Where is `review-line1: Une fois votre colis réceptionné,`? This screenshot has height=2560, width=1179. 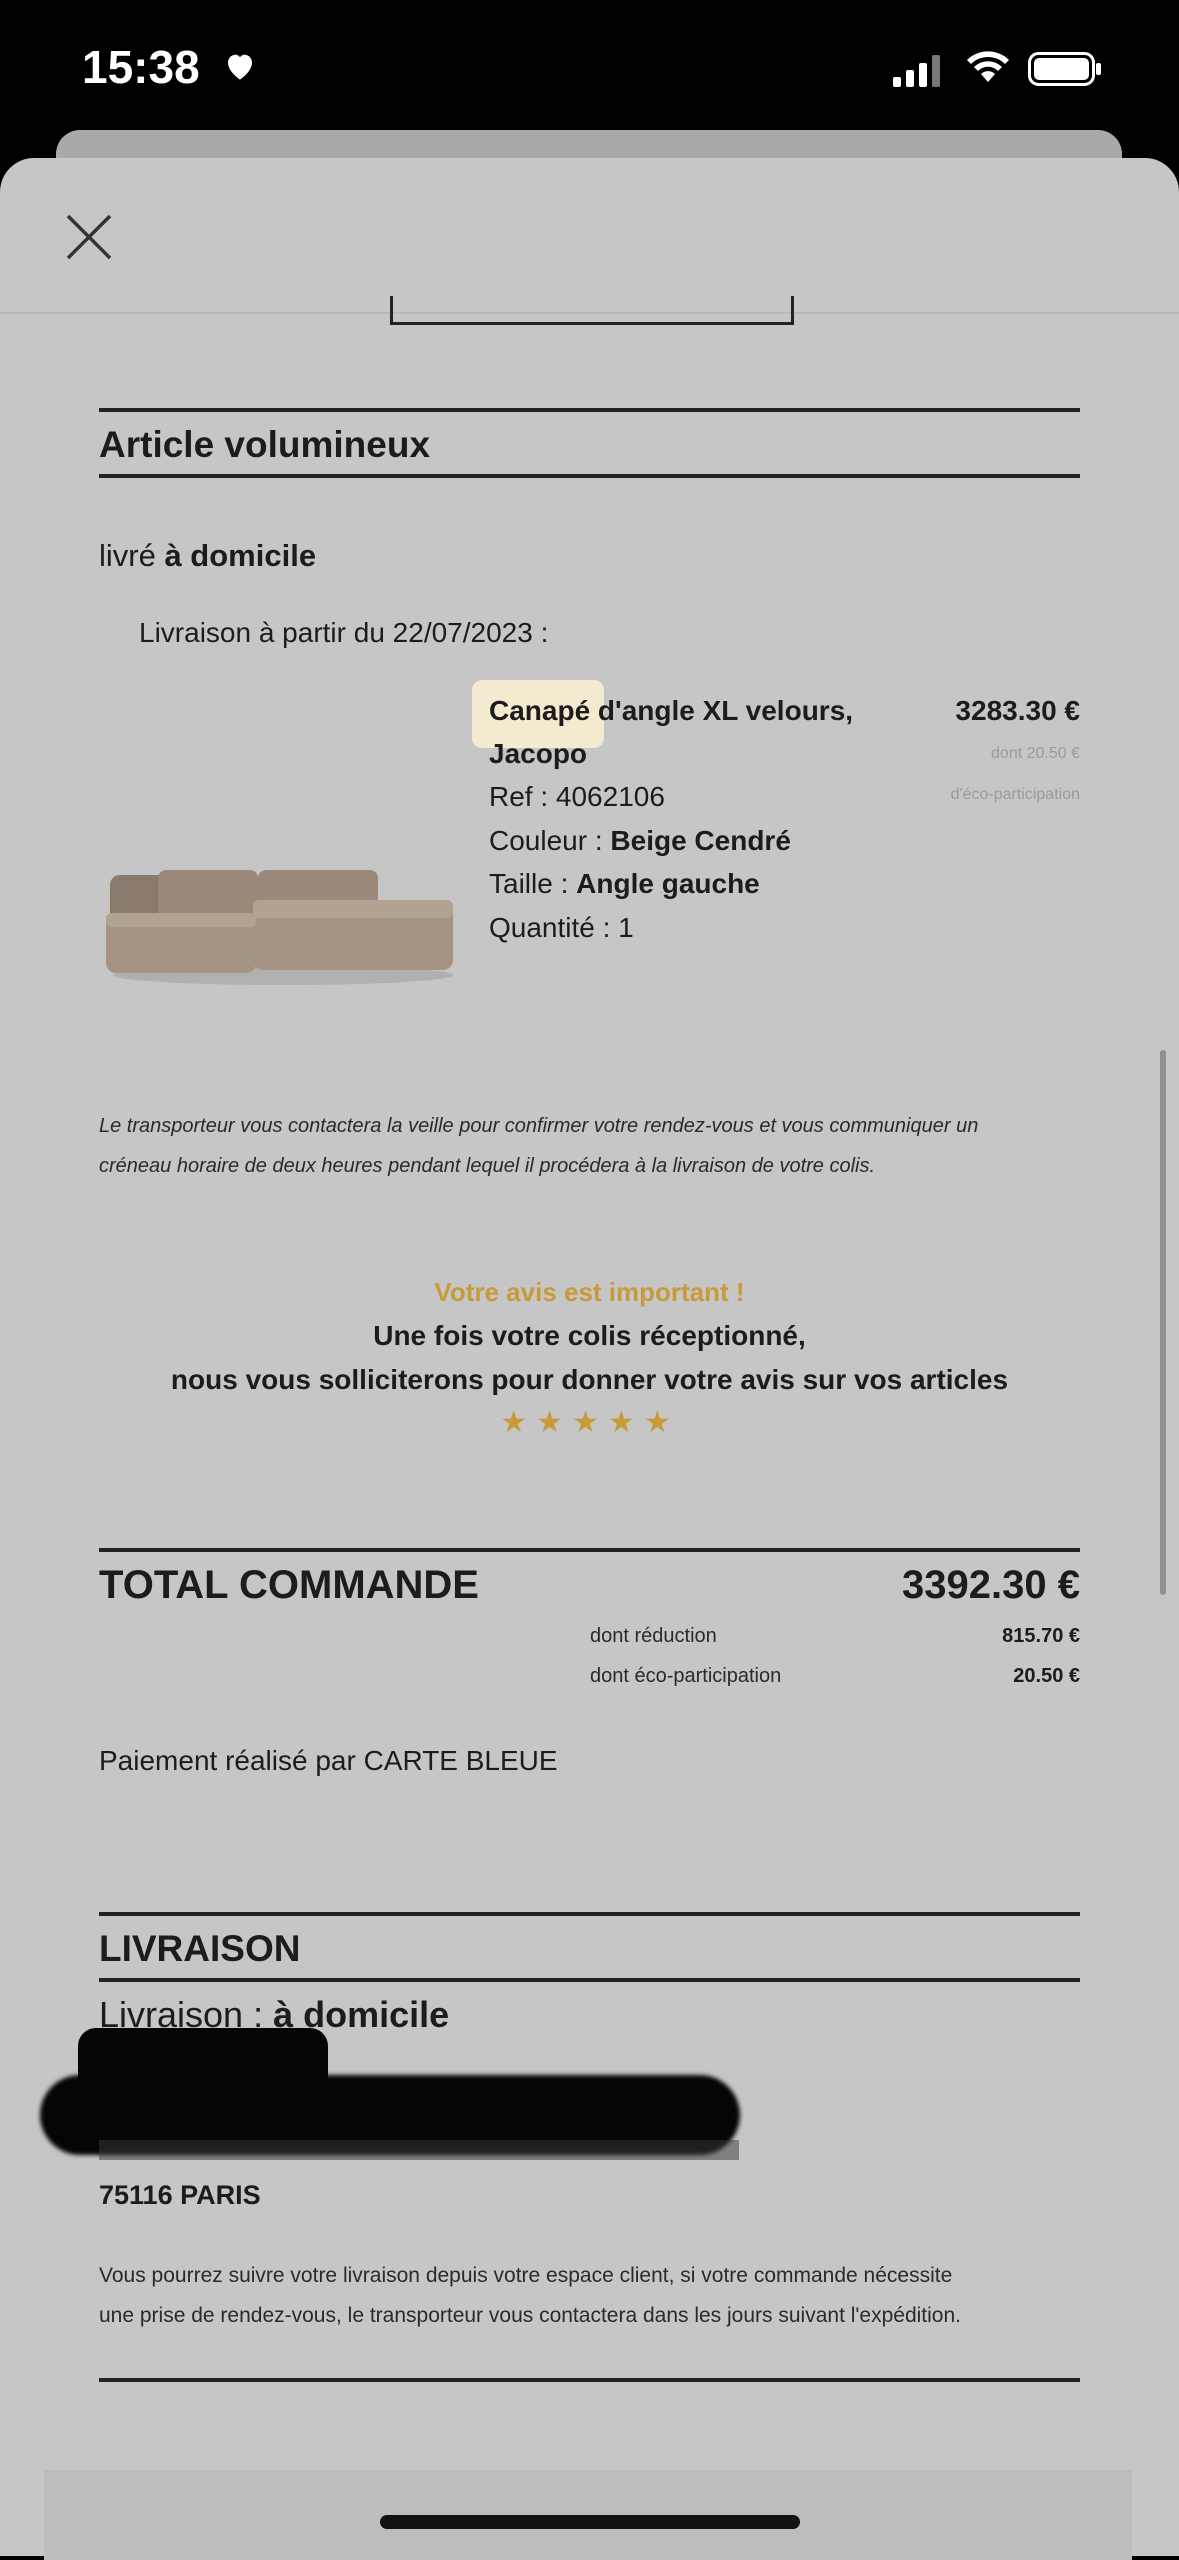 review-line1: Une fois votre colis réceptionné, is located at coordinates (589, 1335).